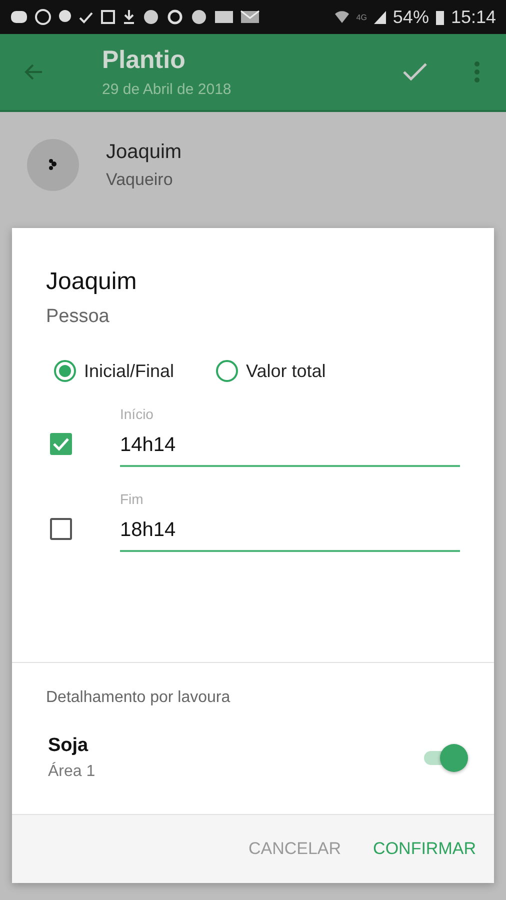 This screenshot has width=506, height=900. Describe the element at coordinates (224, 17) in the screenshot. I see `card-icon` at that location.